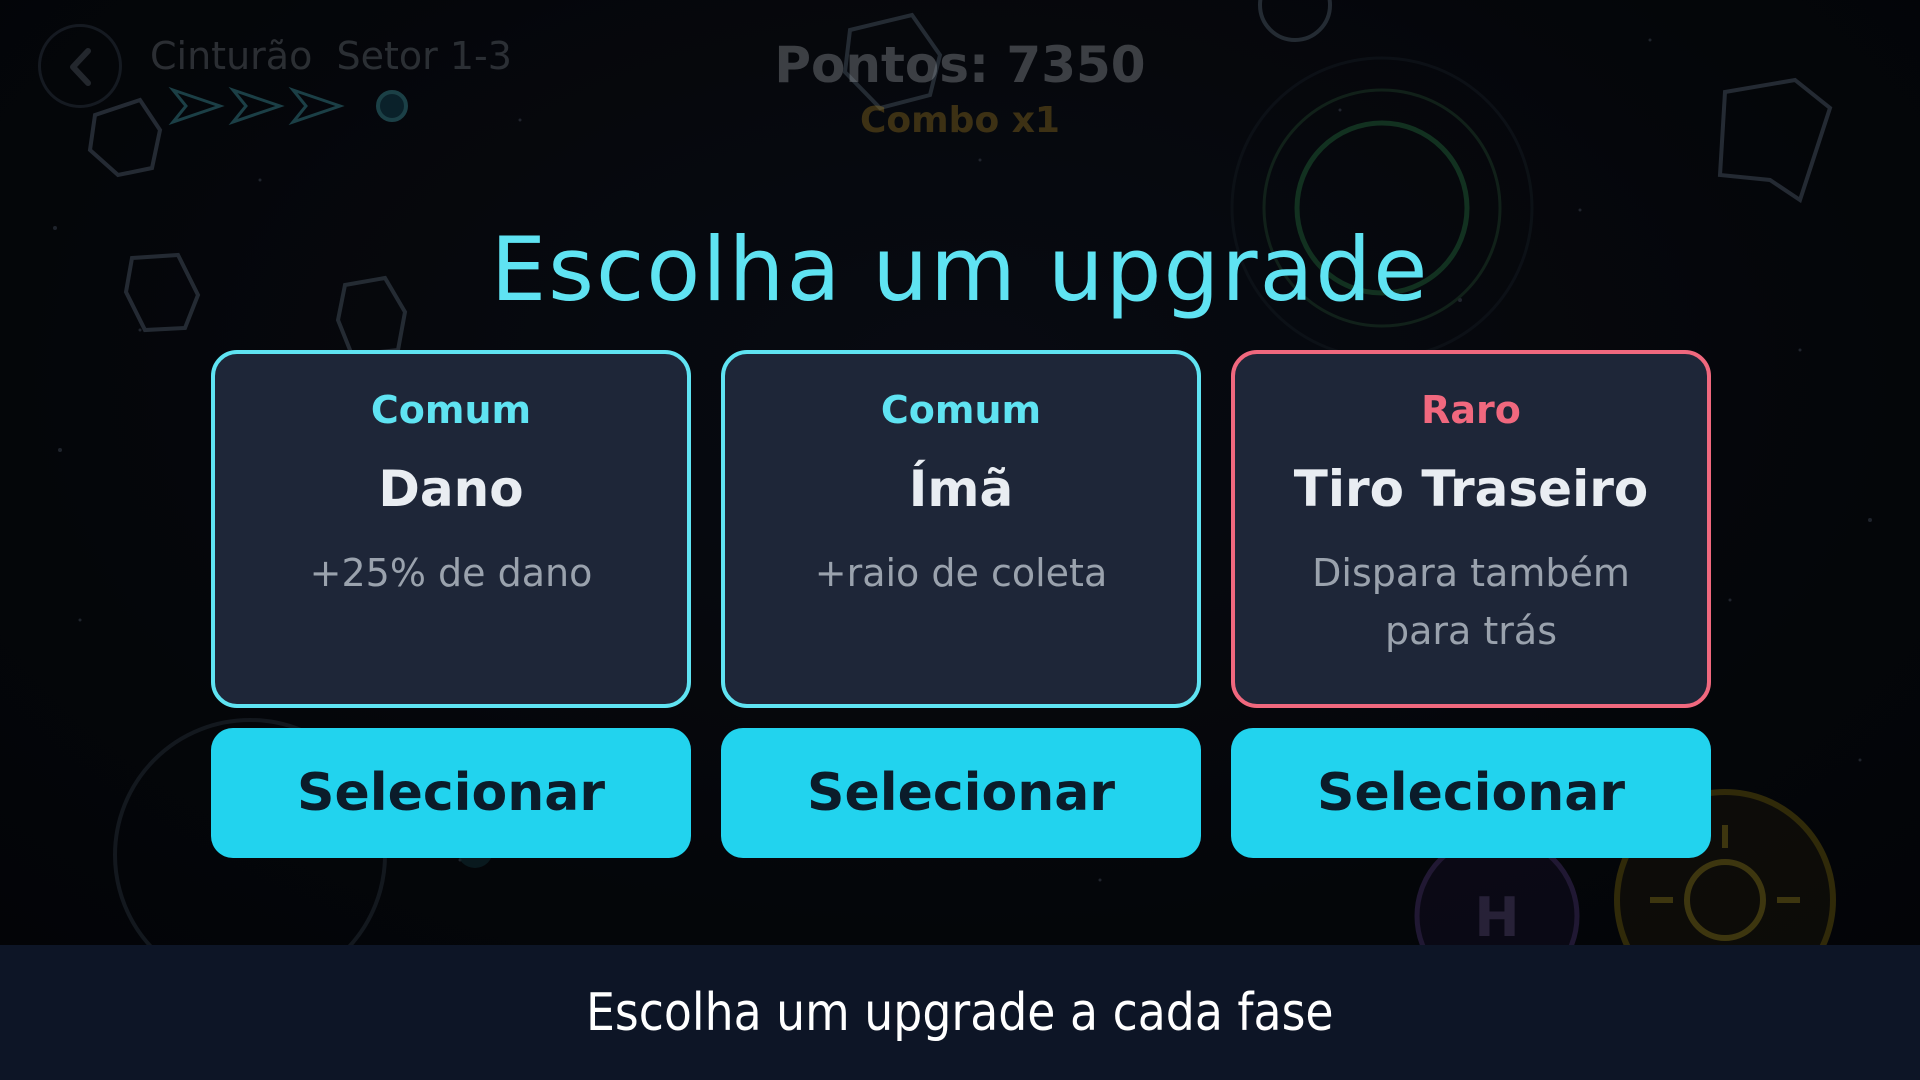  What do you see at coordinates (1471, 489) in the screenshot?
I see `card-name: Tiro Traseiro` at bounding box center [1471, 489].